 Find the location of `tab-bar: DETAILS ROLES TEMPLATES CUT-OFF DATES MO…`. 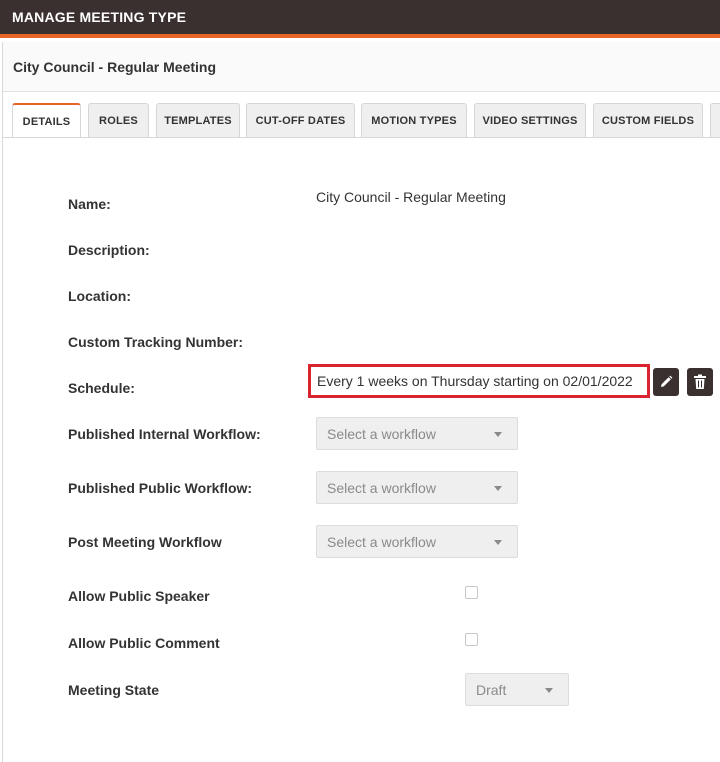

tab-bar: DETAILS ROLES TEMPLATES CUT-OFF DATES MO… is located at coordinates (361, 115).